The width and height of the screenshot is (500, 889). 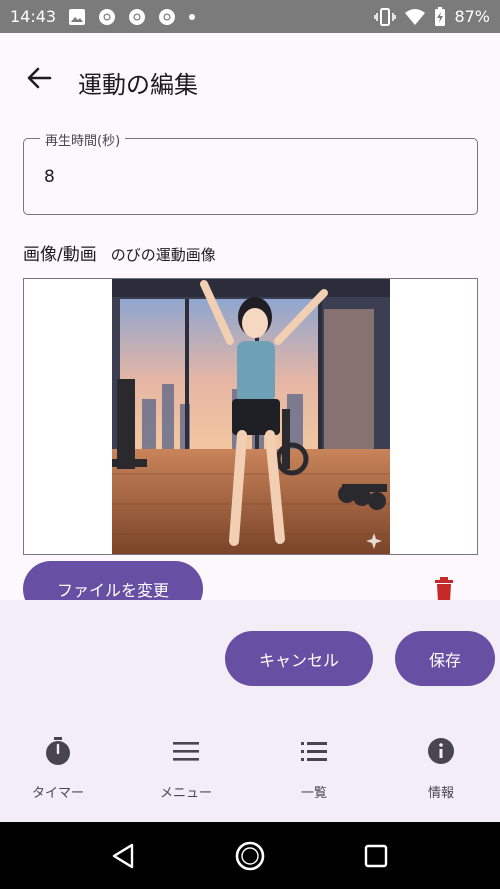 I want to click on nav-item-list: 一覧, so click(x=314, y=770).